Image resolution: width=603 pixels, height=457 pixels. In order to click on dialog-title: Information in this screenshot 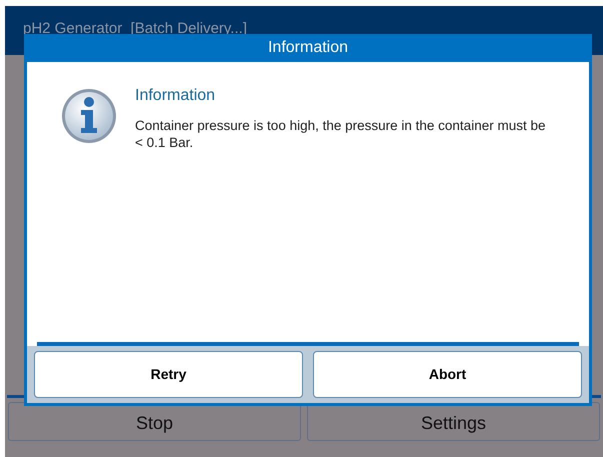, I will do `click(308, 48)`.